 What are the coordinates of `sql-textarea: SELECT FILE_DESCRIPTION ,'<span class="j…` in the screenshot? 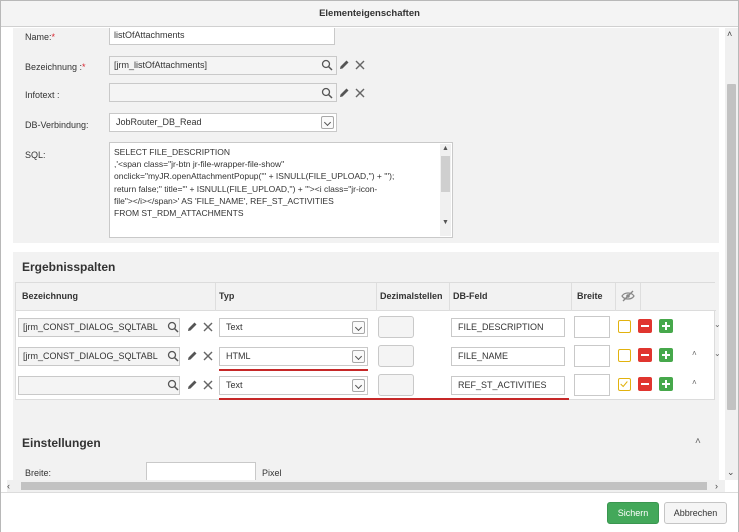 It's located at (281, 190).